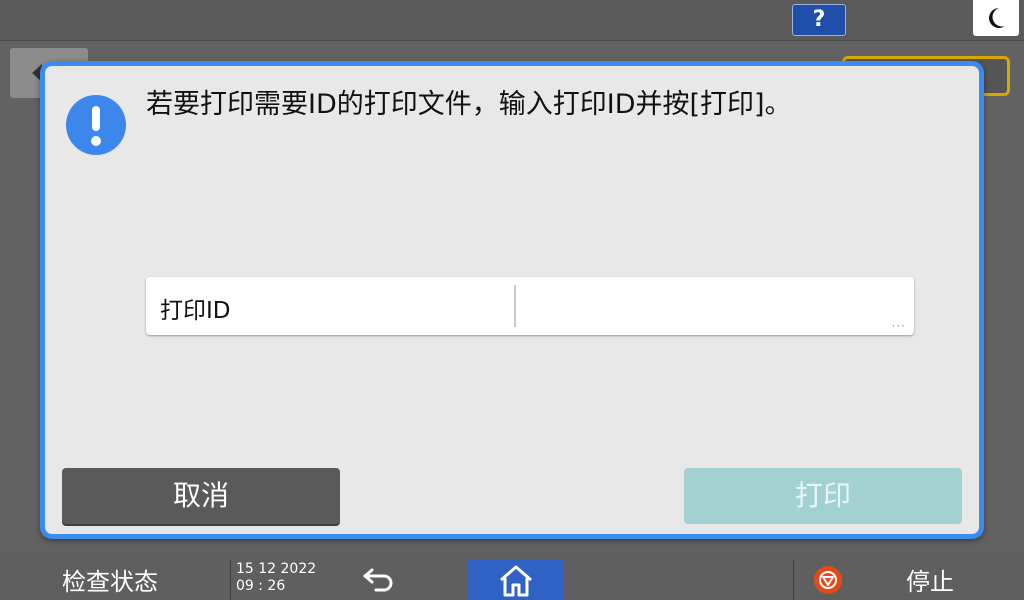 This screenshot has height=600, width=1024. What do you see at coordinates (898, 326) in the screenshot?
I see `more-indicator-icon: ···` at bounding box center [898, 326].